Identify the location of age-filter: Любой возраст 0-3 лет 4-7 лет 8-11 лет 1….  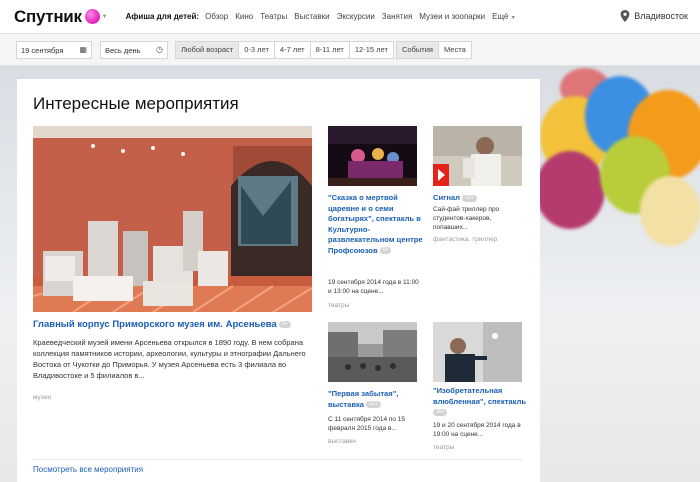
(284, 50).